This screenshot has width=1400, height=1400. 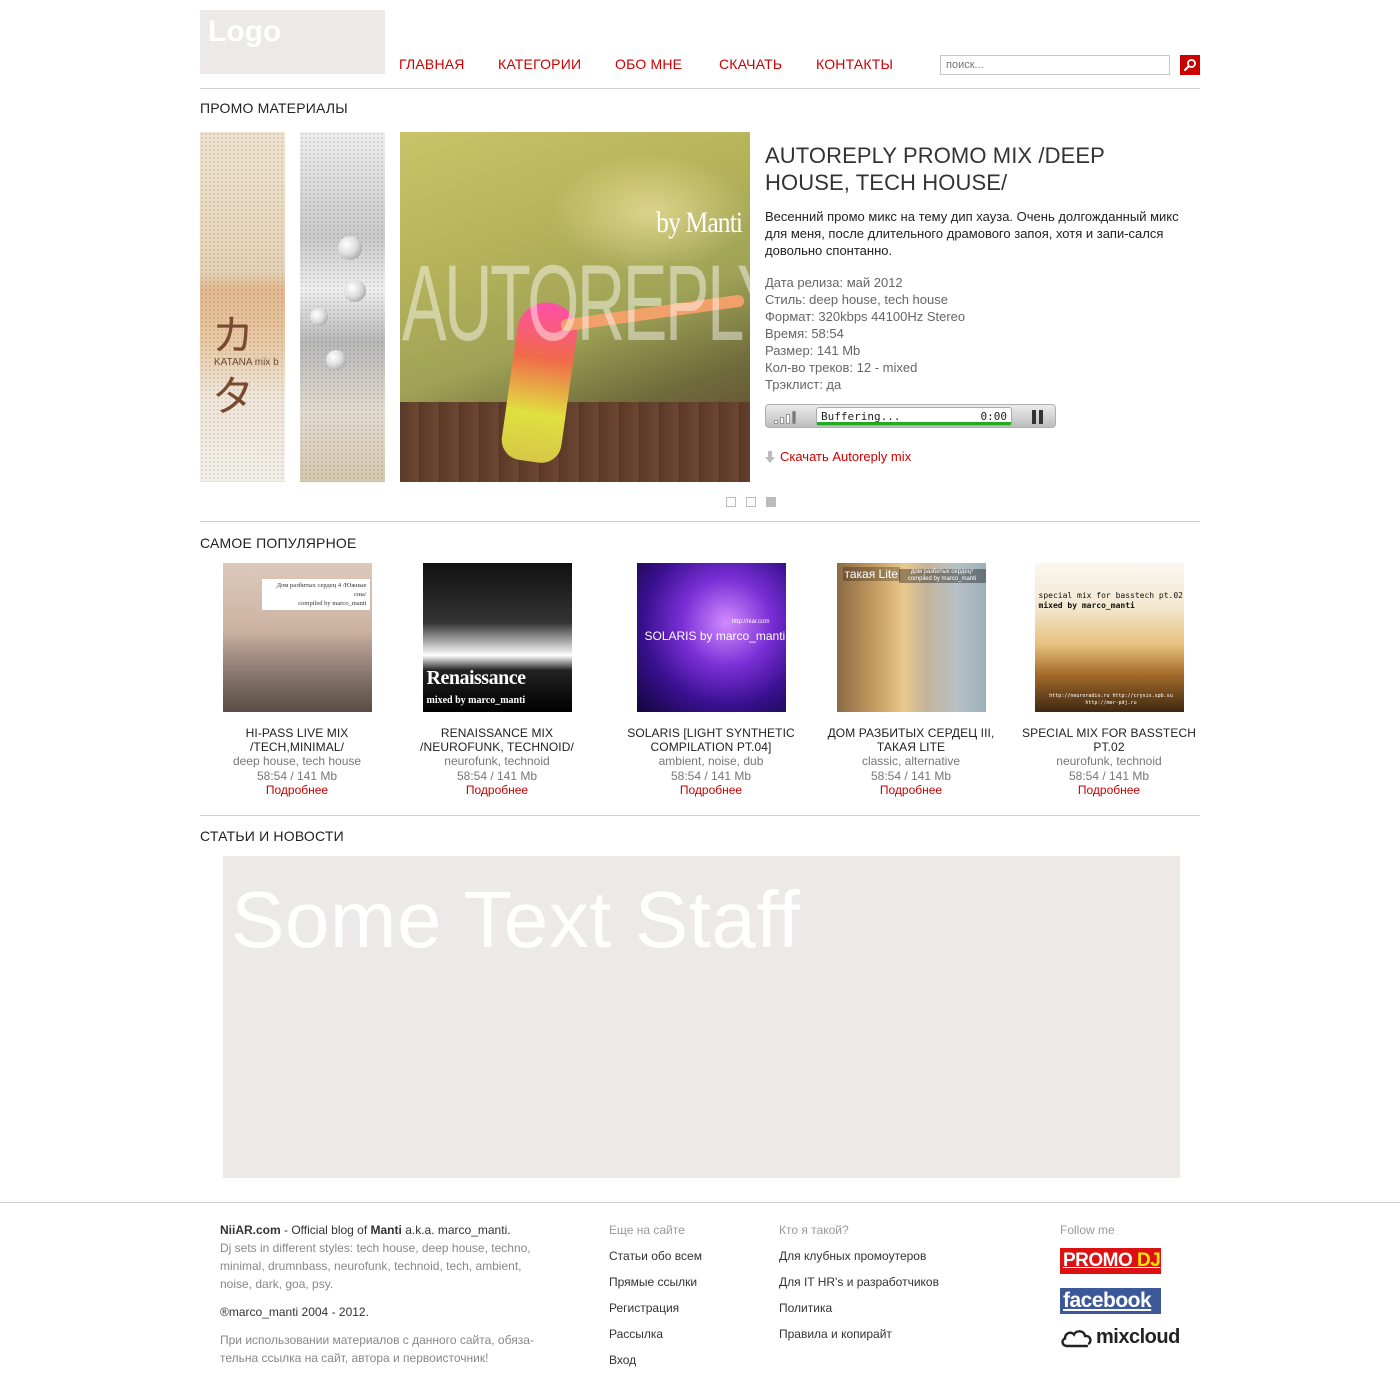 What do you see at coordinates (865, 316) in the screenshot?
I see `meta-format: Формат: 320kbps 44100Hz Stereo` at bounding box center [865, 316].